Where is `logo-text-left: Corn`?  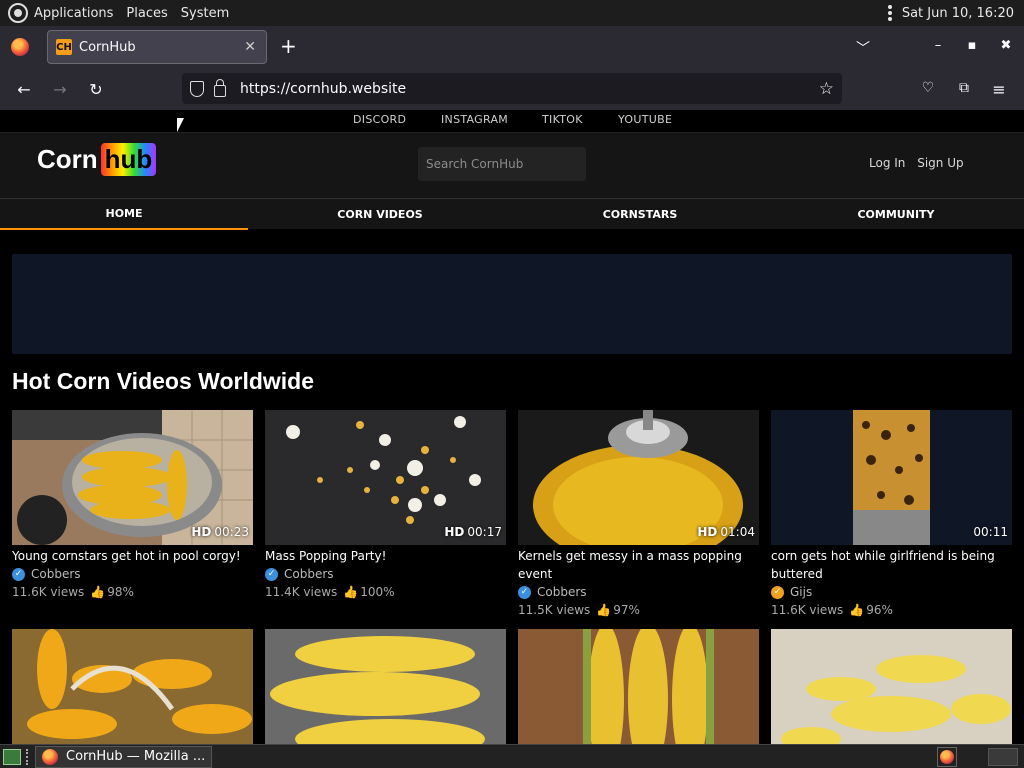
logo-text-left: Corn is located at coordinates (67, 159).